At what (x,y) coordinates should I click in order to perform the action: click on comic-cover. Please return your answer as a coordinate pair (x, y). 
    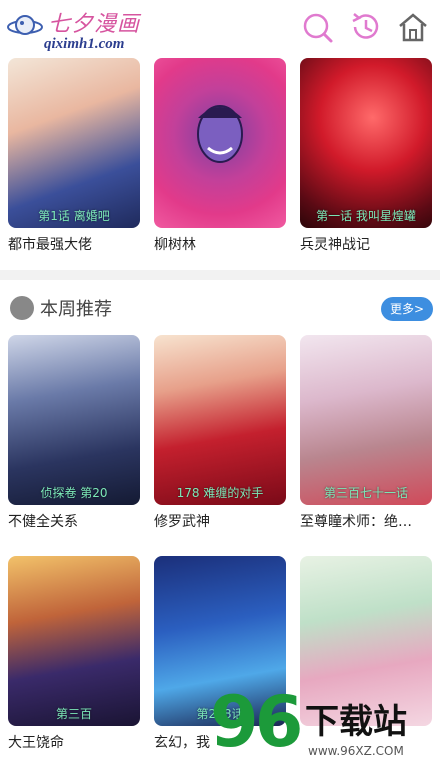
    Looking at the image, I should click on (220, 143).